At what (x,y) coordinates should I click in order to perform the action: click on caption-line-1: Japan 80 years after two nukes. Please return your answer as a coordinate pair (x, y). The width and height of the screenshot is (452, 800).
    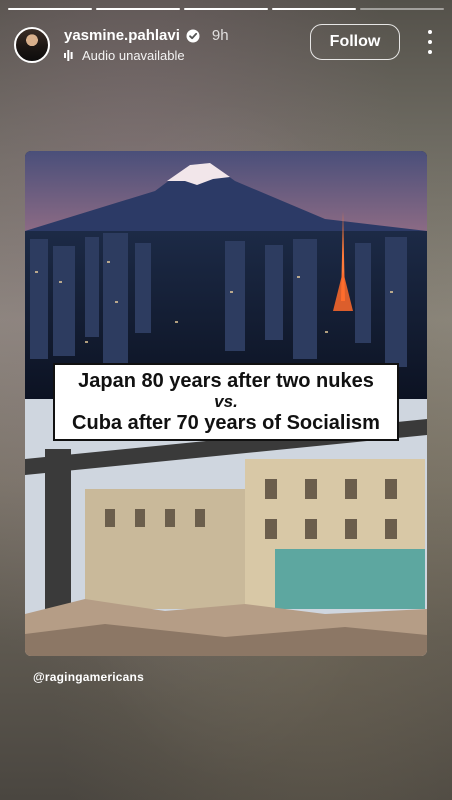
    Looking at the image, I should click on (226, 381).